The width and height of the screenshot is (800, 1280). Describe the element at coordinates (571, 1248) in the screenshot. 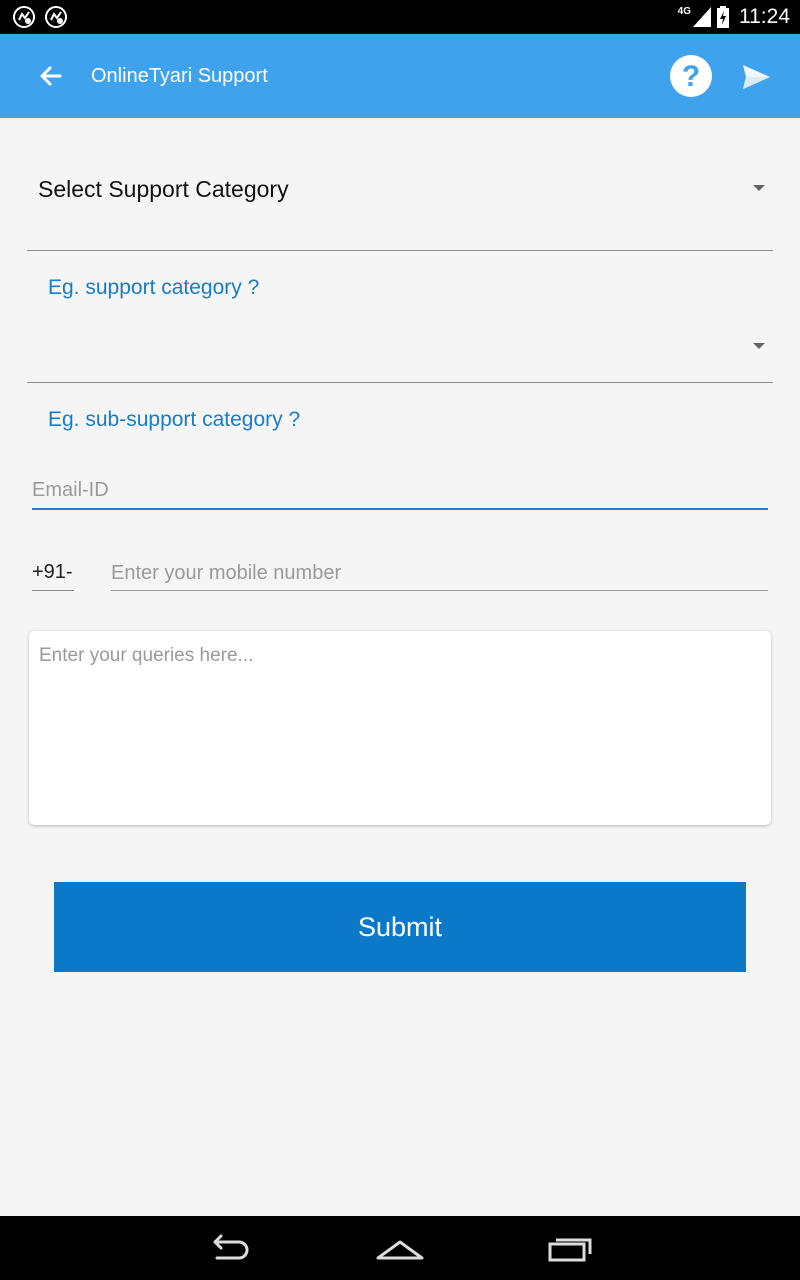

I see `recents-icon` at that location.